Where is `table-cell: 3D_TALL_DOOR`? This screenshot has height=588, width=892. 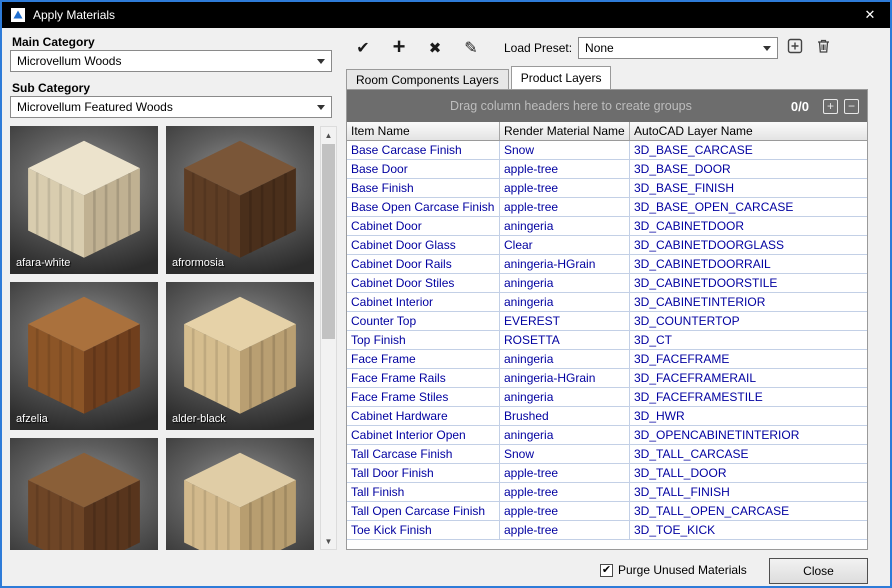
table-cell: 3D_TALL_DOOR is located at coordinates (748, 473).